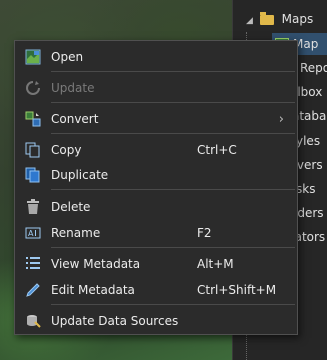 Image resolution: width=327 pixels, height=360 pixels. I want to click on catalog-item: Repo, so click(313, 68).